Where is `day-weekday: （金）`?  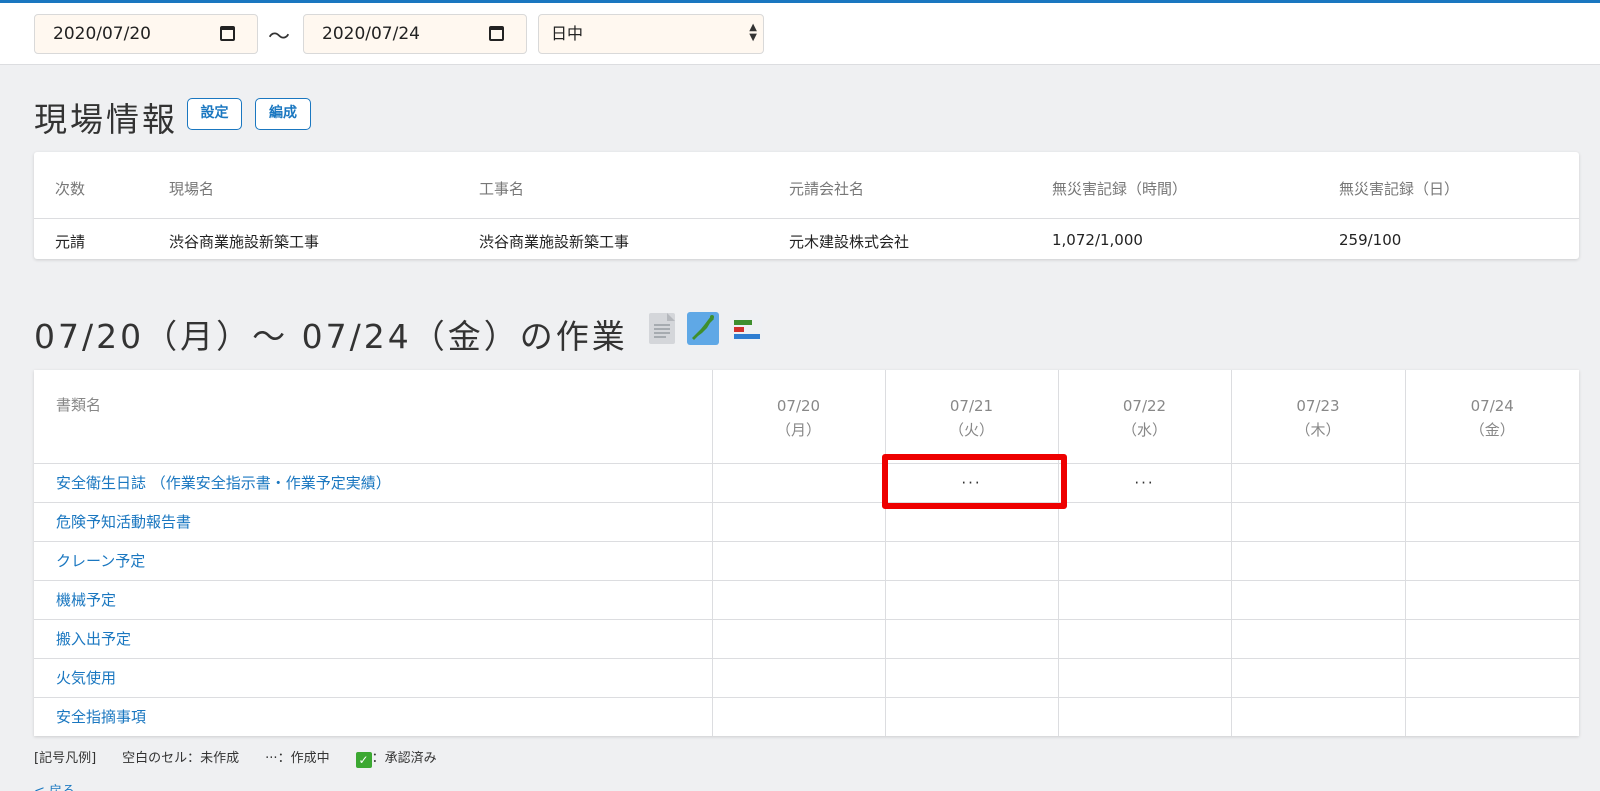
day-weekday: （金） is located at coordinates (1492, 430).